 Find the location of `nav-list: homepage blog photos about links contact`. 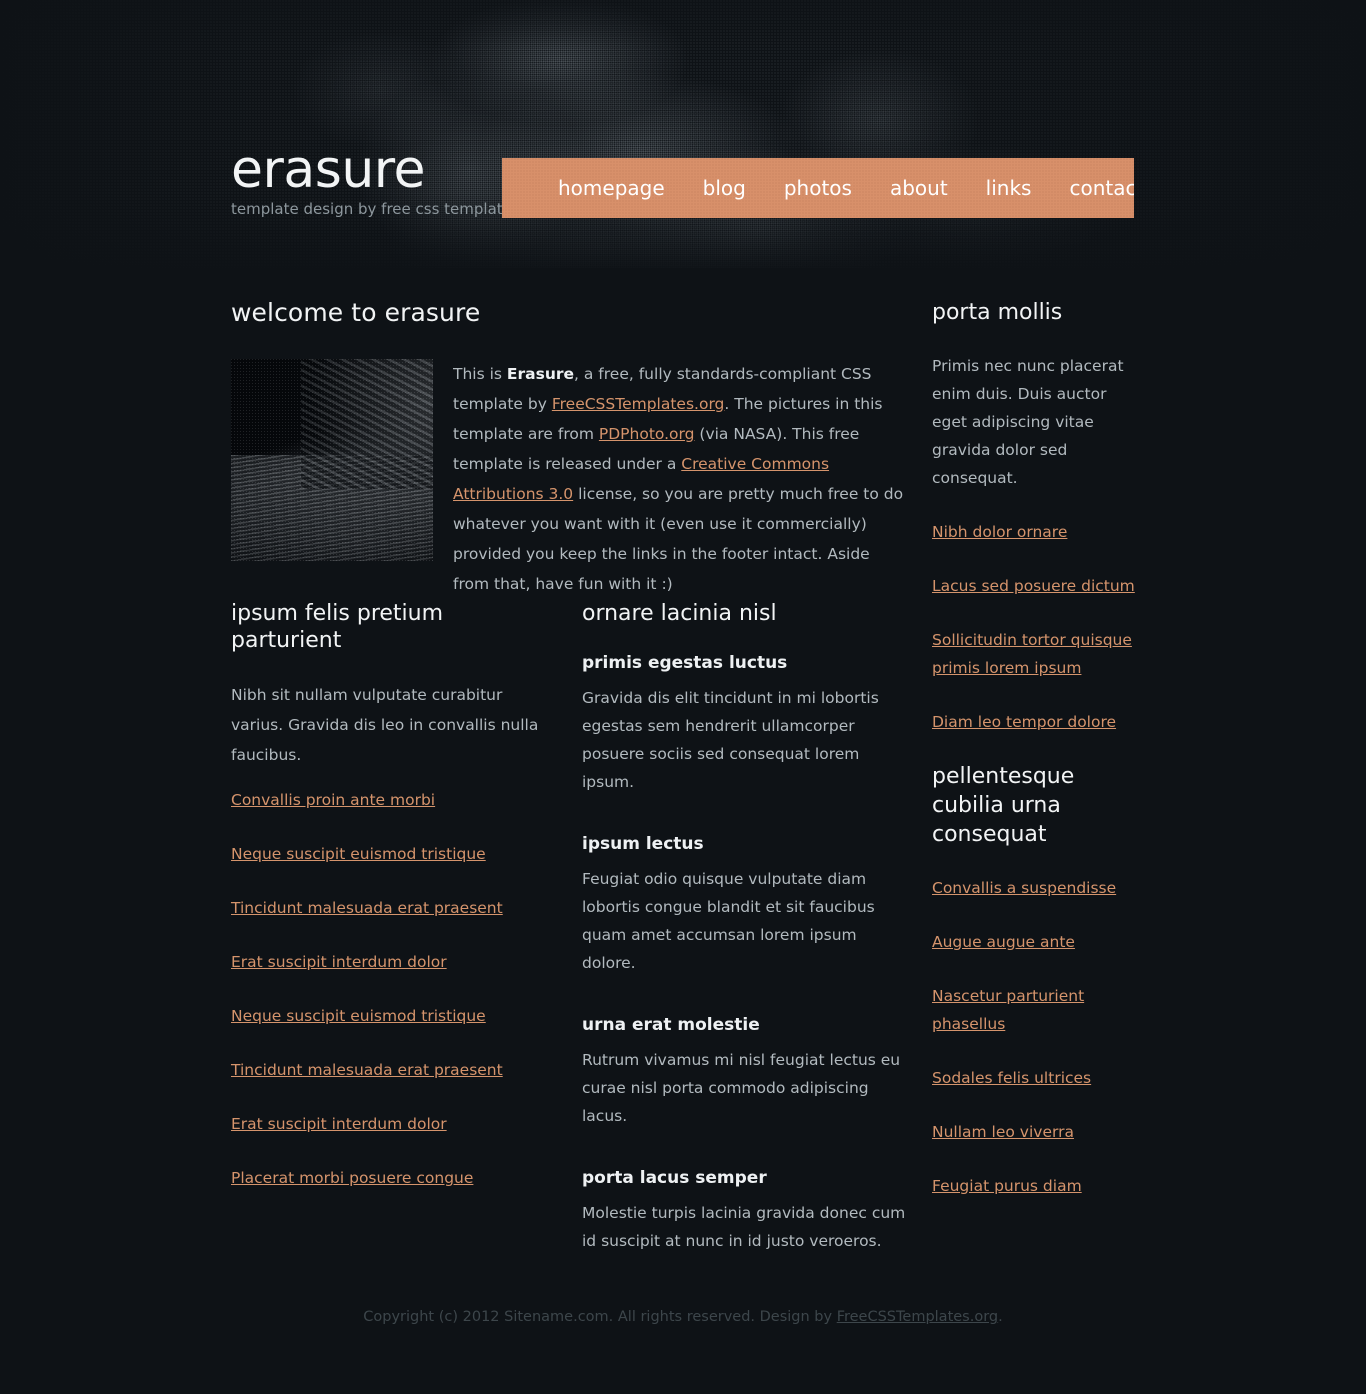

nav-list: homepage blog photos about links contact is located at coordinates (818, 188).